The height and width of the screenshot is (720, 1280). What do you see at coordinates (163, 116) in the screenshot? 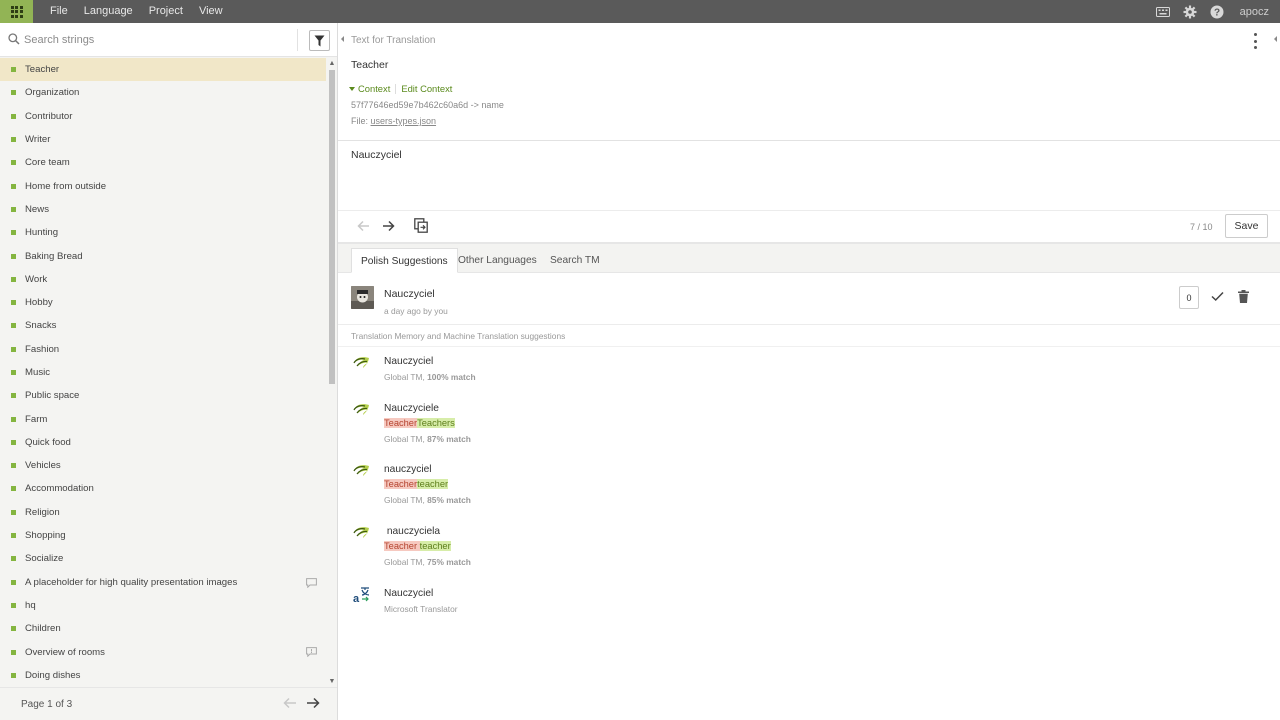
I see `string-list-item: Contributor` at bounding box center [163, 116].